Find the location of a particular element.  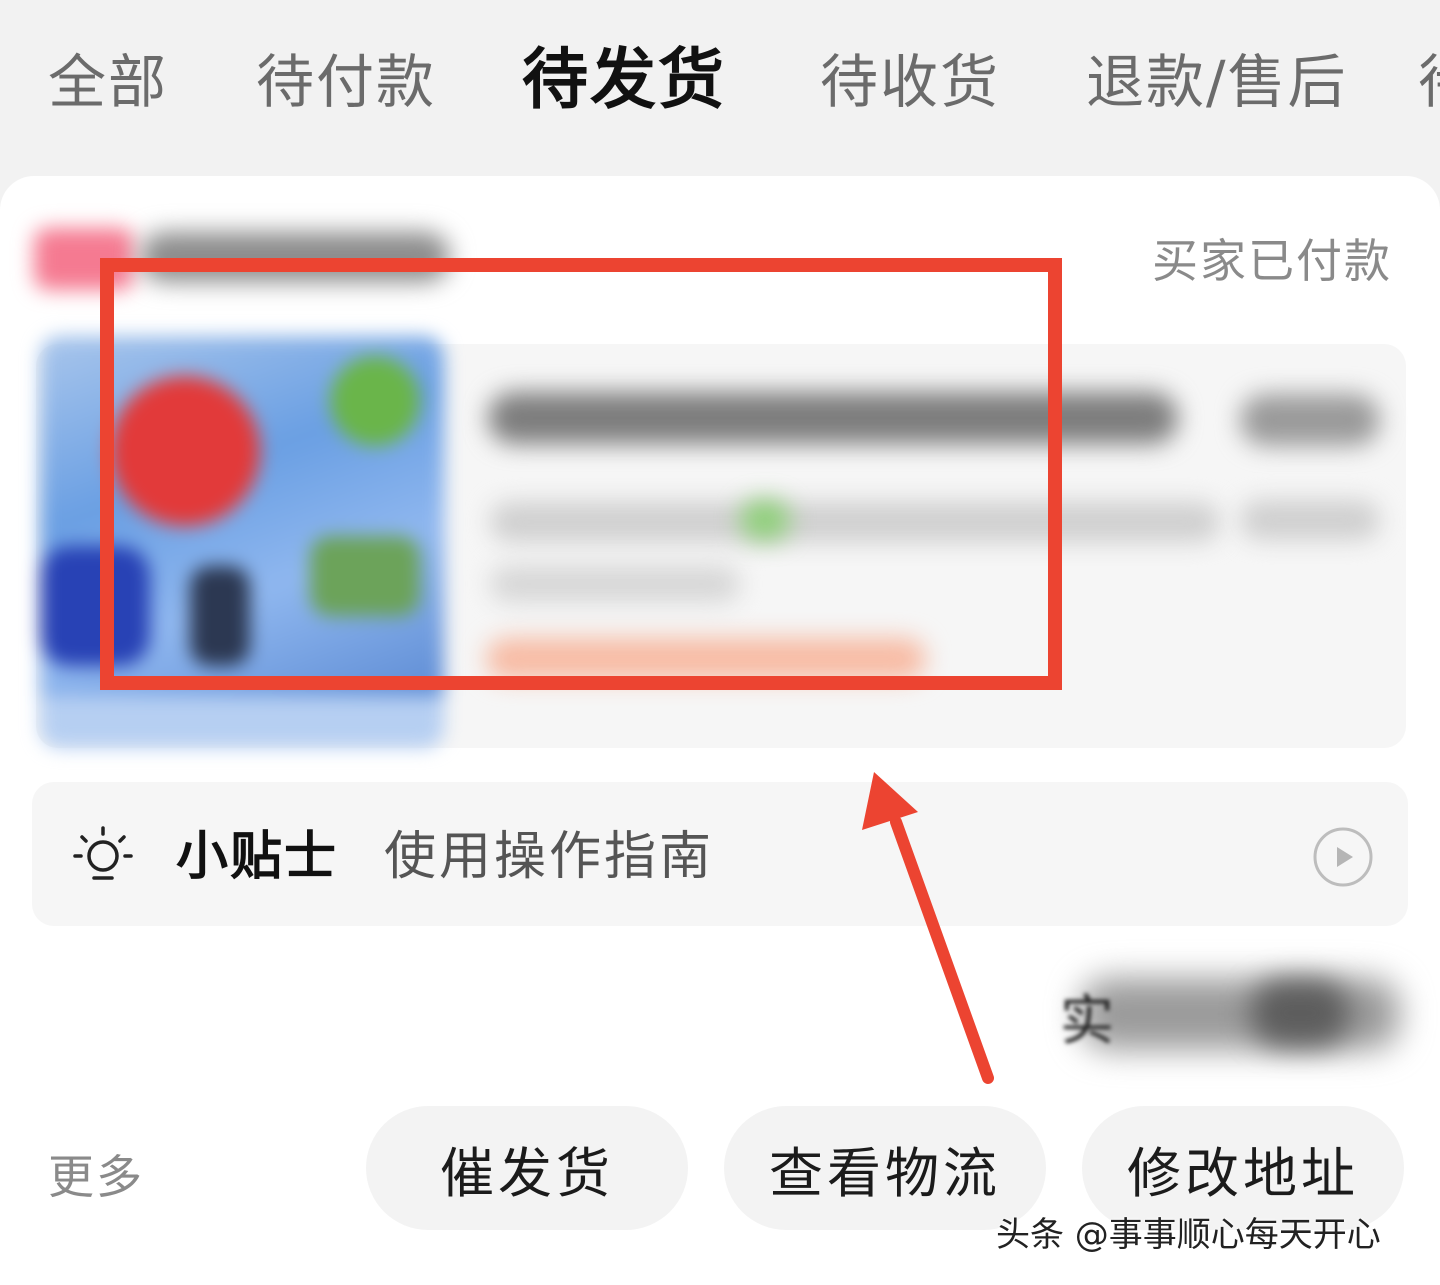

product-quantity-blurred is located at coordinates (1310, 520).